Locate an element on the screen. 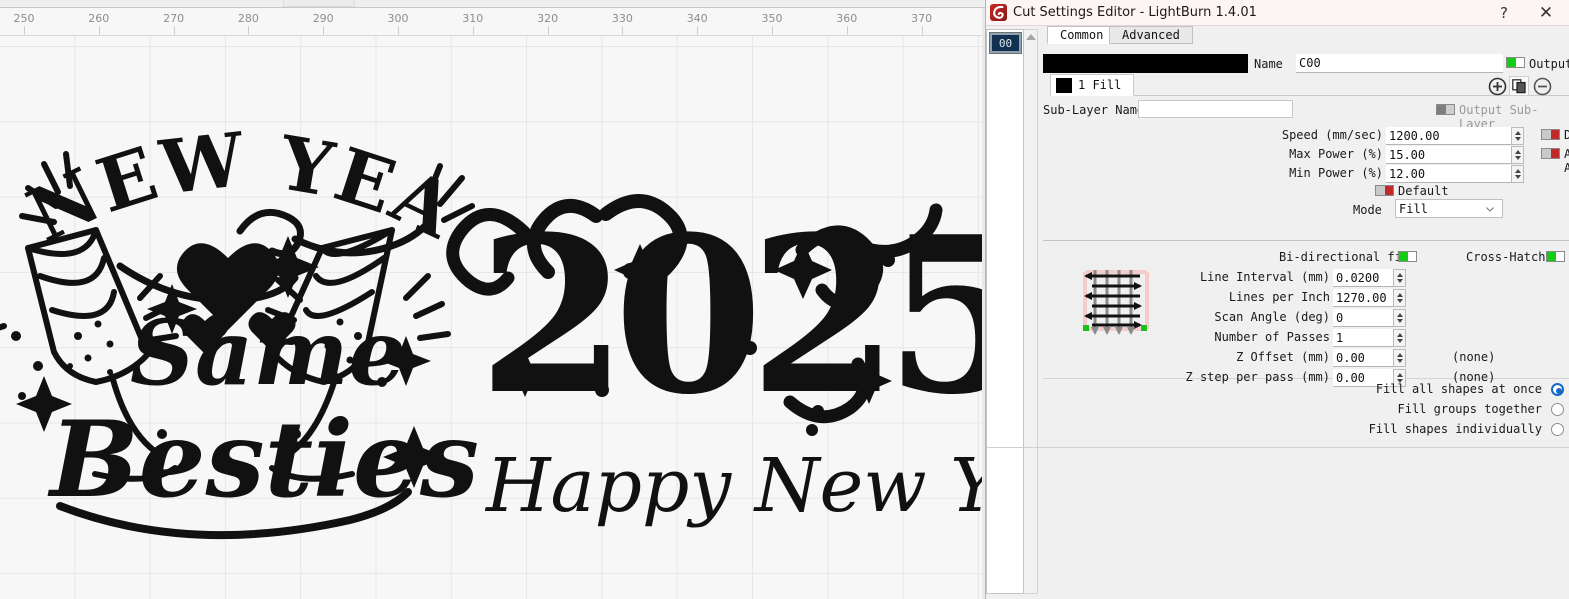  fill-all-shapes-radio is located at coordinates (1557, 389).